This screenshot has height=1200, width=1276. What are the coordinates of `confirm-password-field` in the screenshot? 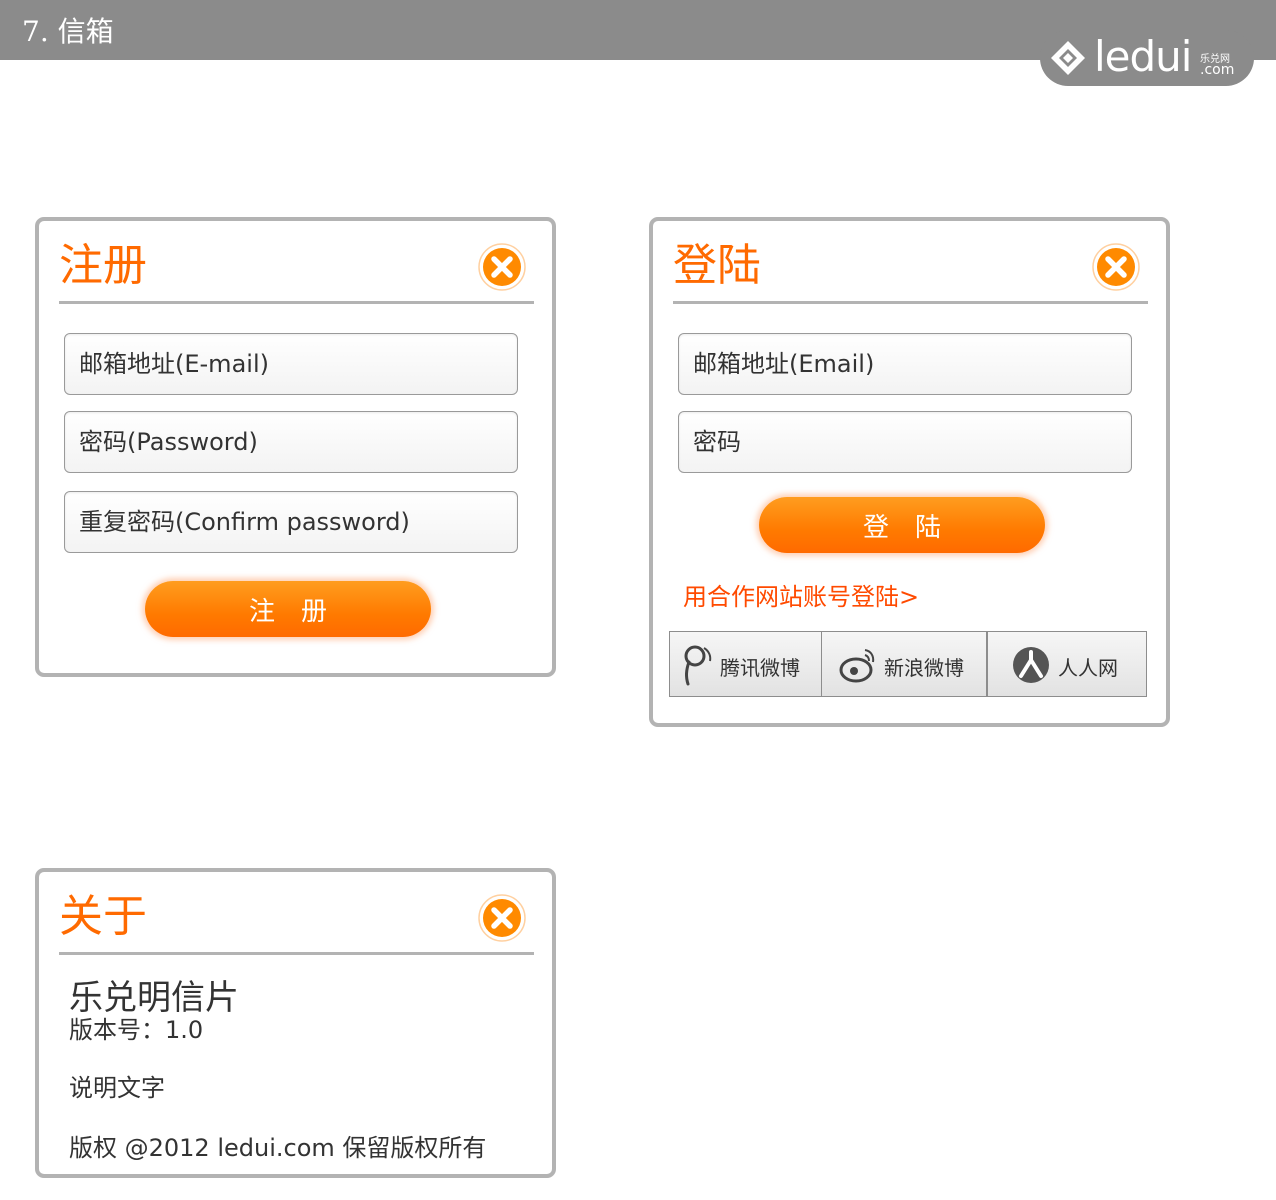 It's located at (291, 522).